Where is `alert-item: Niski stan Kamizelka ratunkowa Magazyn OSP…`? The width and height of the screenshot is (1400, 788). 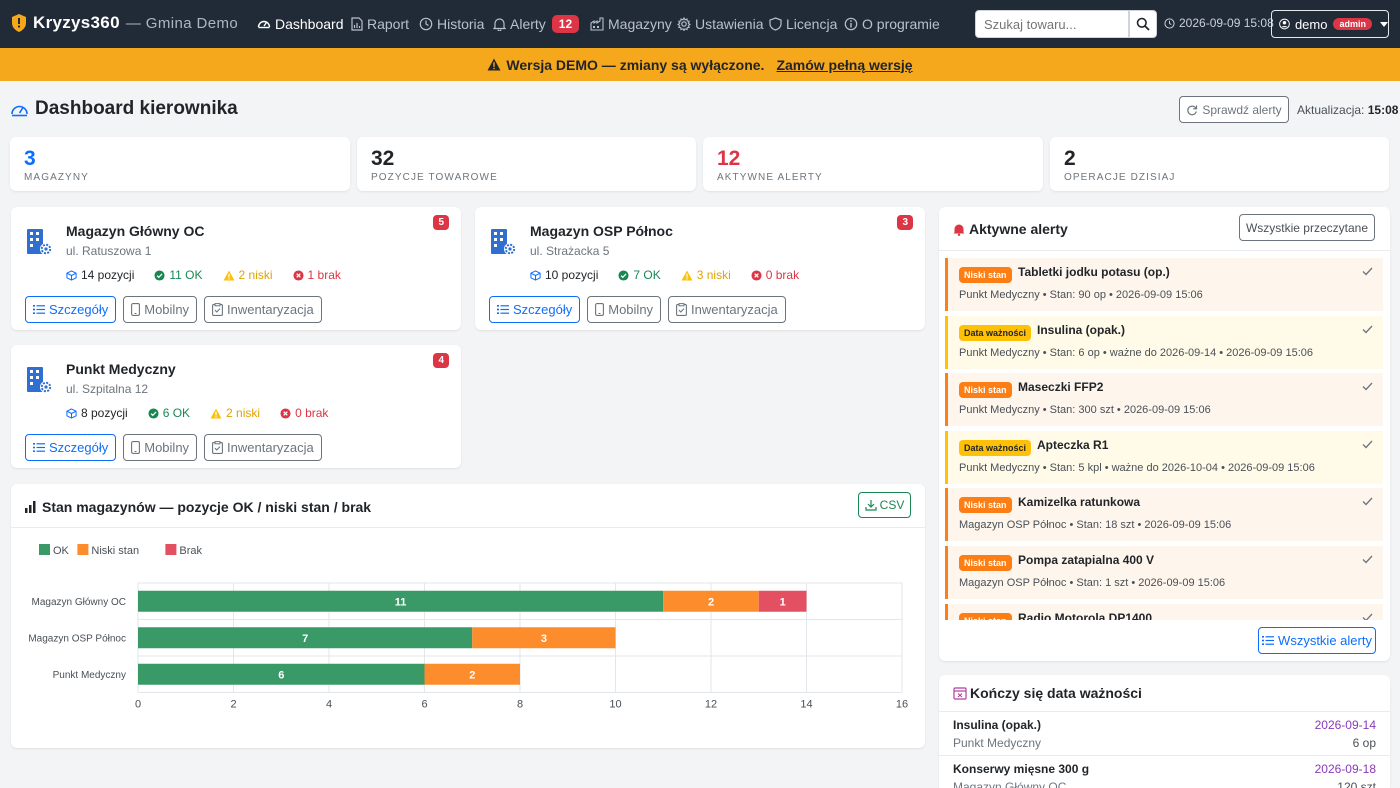 alert-item: Niski stan Kamizelka ratunkowa Magazyn OSP… is located at coordinates (1164, 515).